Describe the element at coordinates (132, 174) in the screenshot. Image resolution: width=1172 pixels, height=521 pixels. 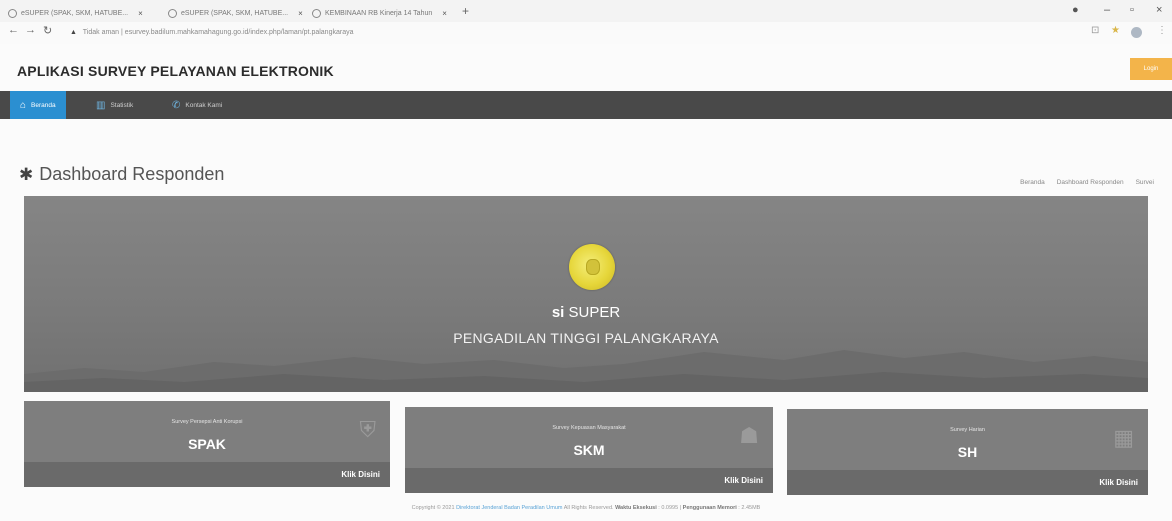
I see `page-title: Dashboard Responden` at that location.